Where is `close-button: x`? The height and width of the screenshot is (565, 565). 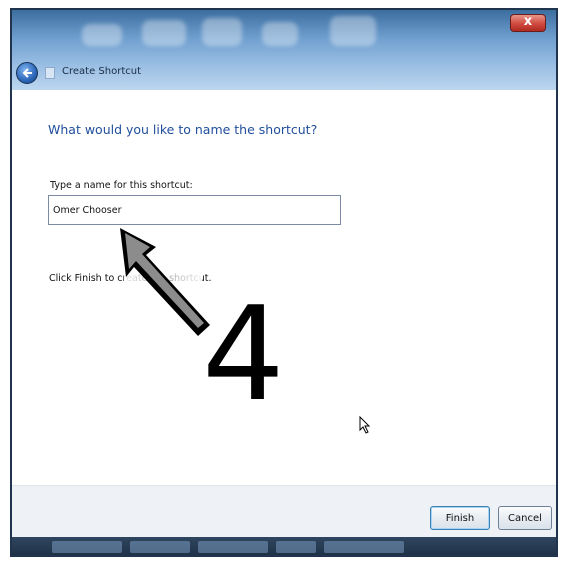
close-button: x is located at coordinates (528, 23).